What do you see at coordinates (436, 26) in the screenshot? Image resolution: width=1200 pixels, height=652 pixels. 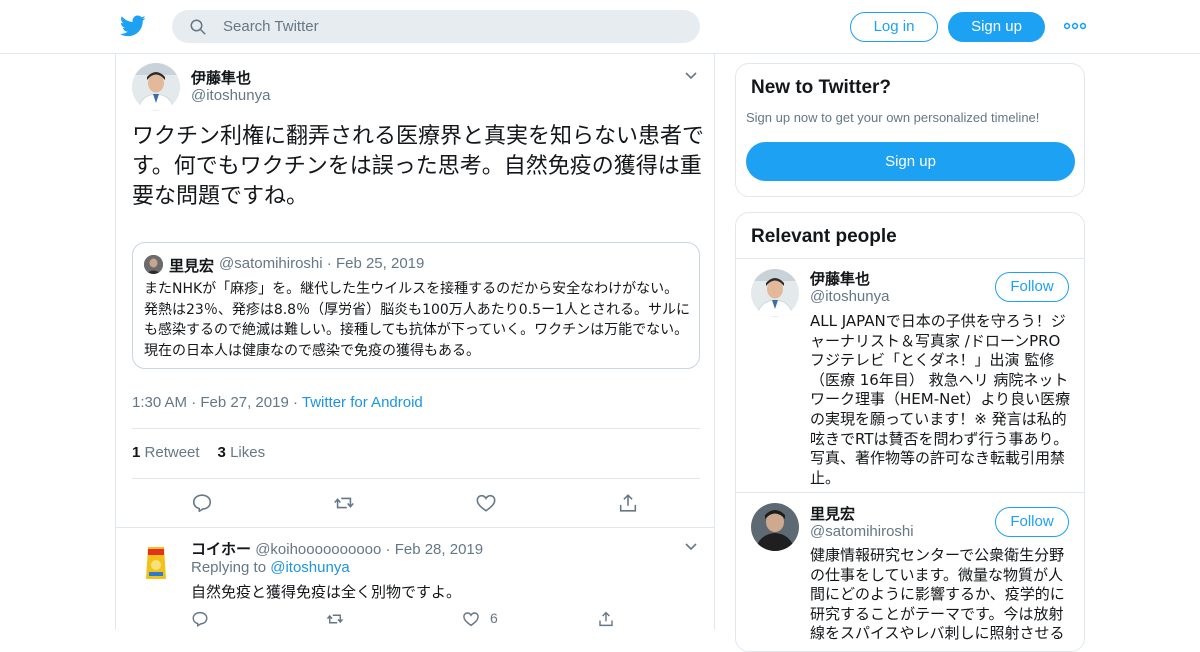 I see `search-bar: Search Twitter` at bounding box center [436, 26].